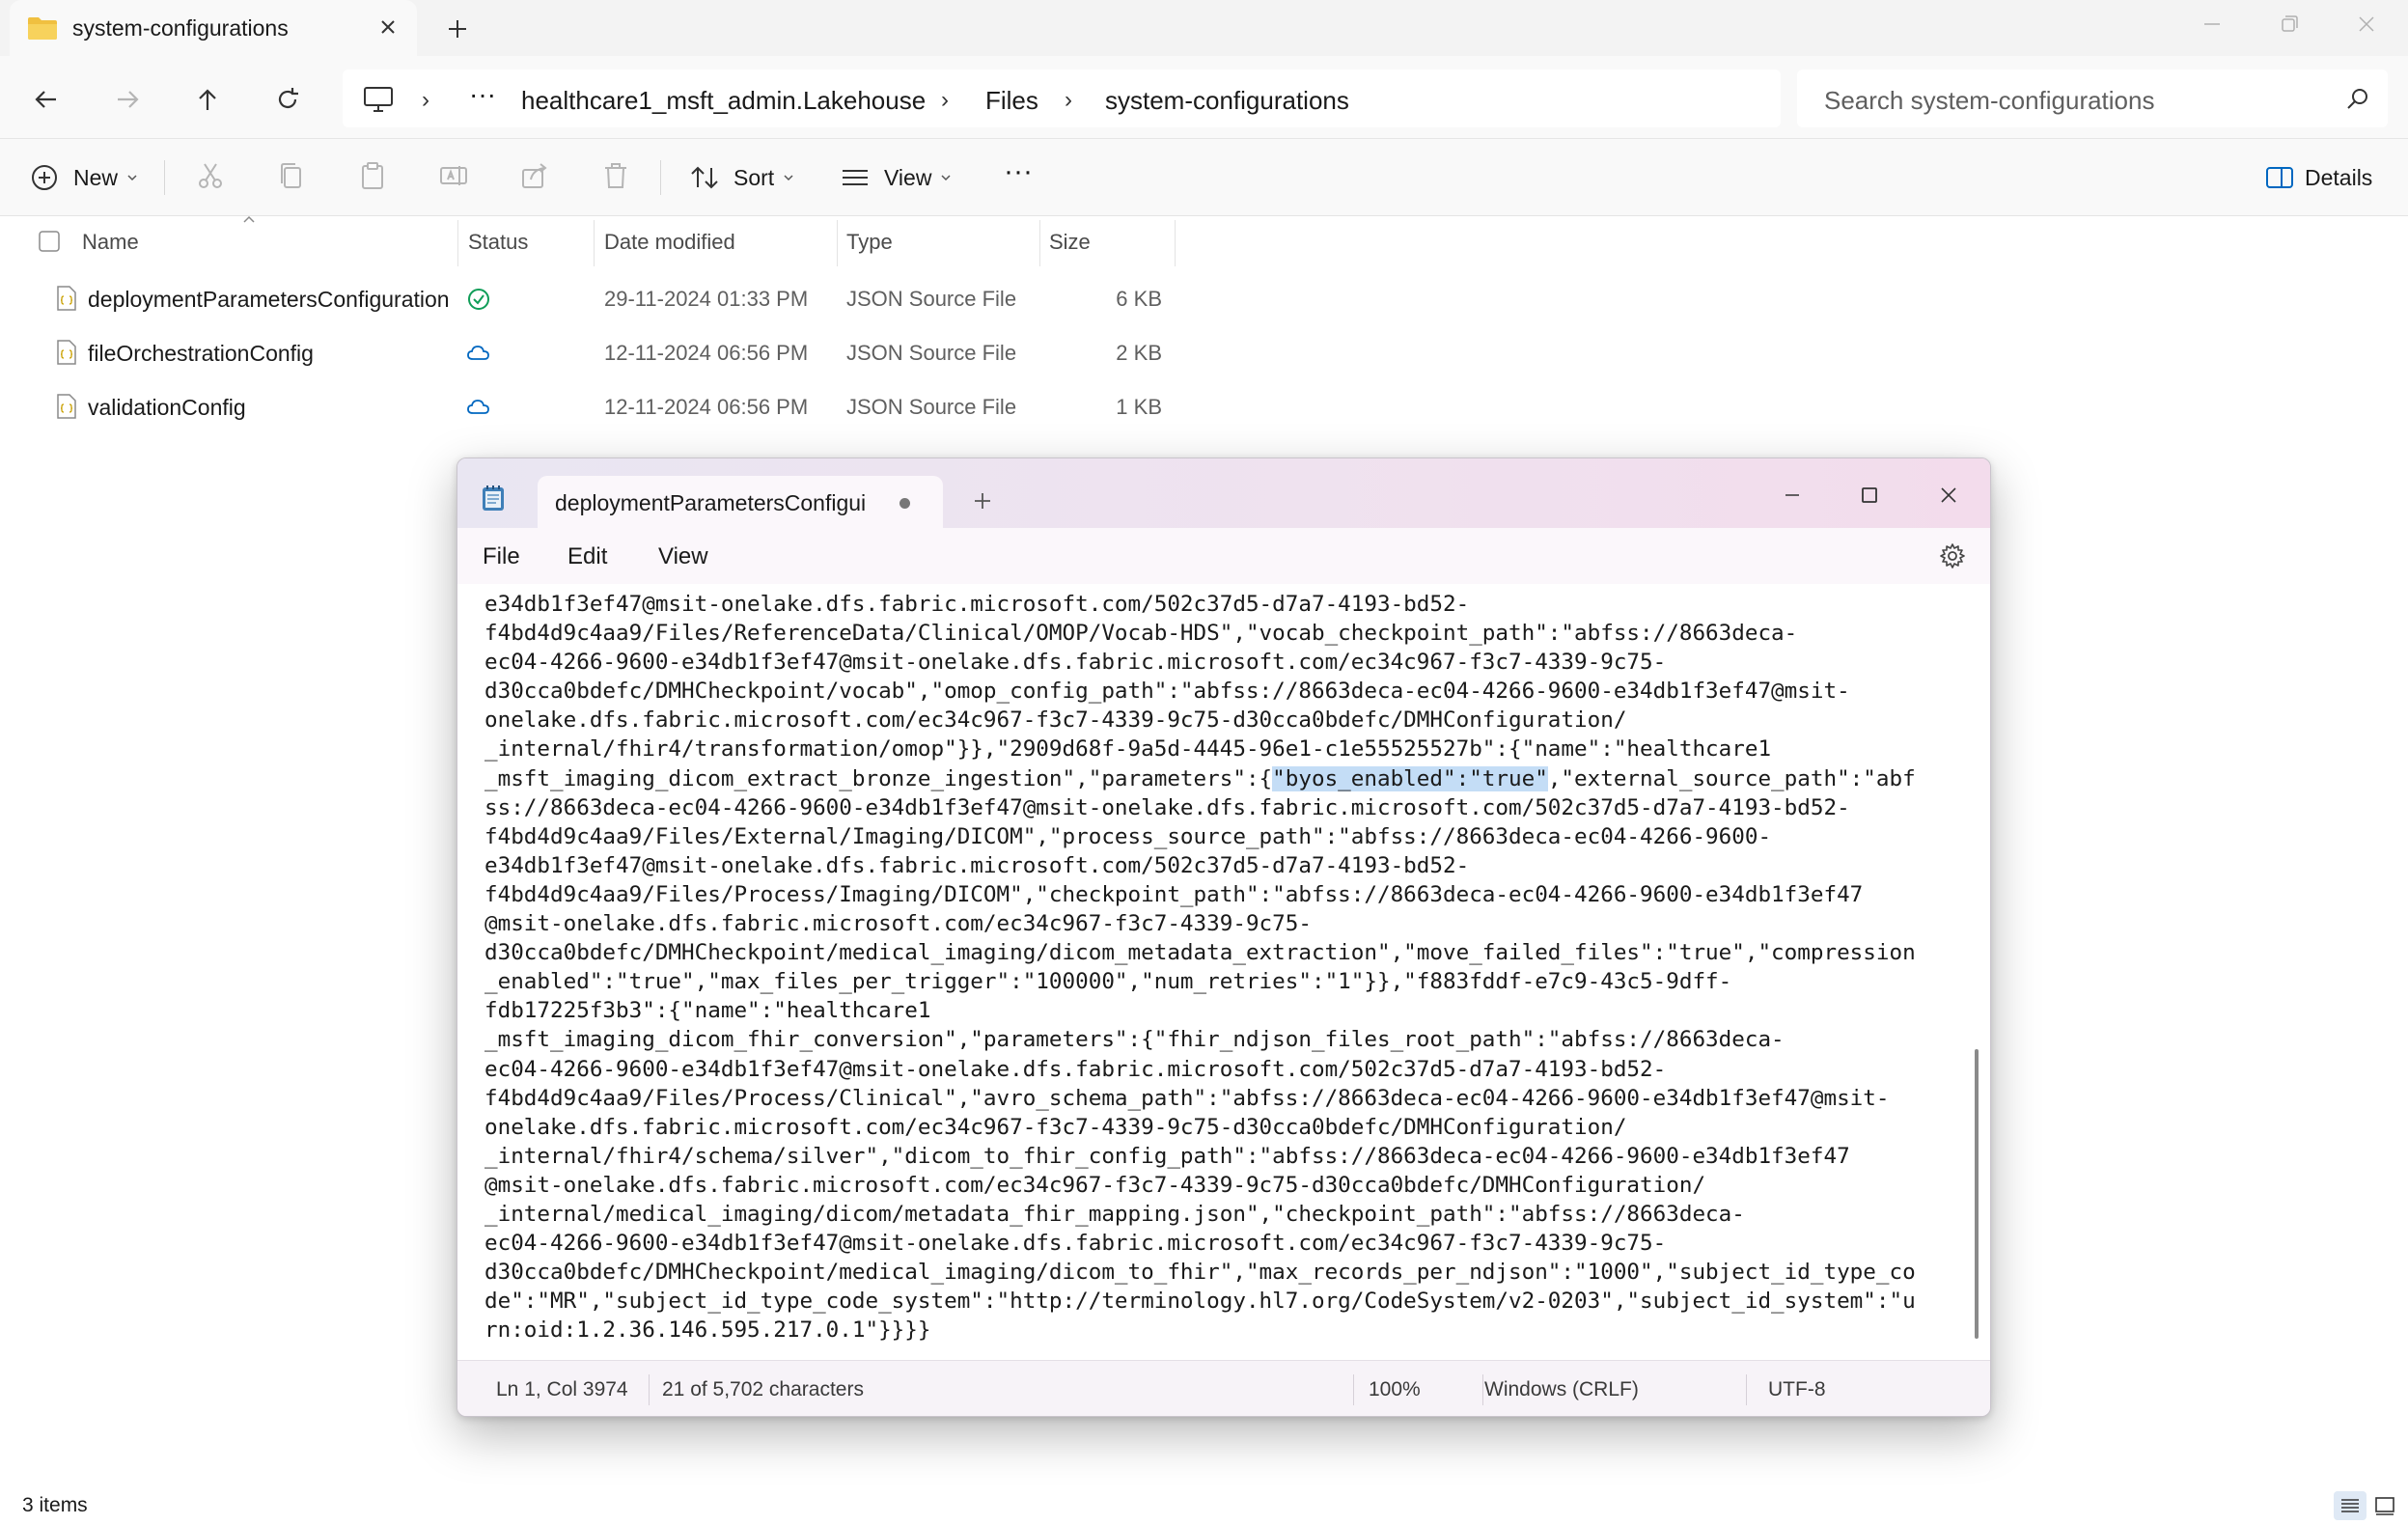  What do you see at coordinates (932, 299) in the screenshot?
I see `file-type: JSON Source File` at bounding box center [932, 299].